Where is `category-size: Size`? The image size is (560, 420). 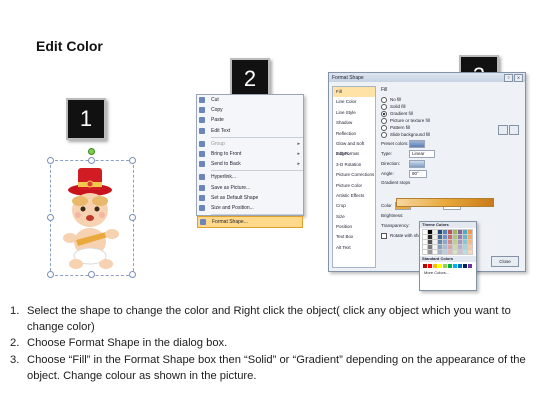
category-size: Size is located at coordinates (354, 217).